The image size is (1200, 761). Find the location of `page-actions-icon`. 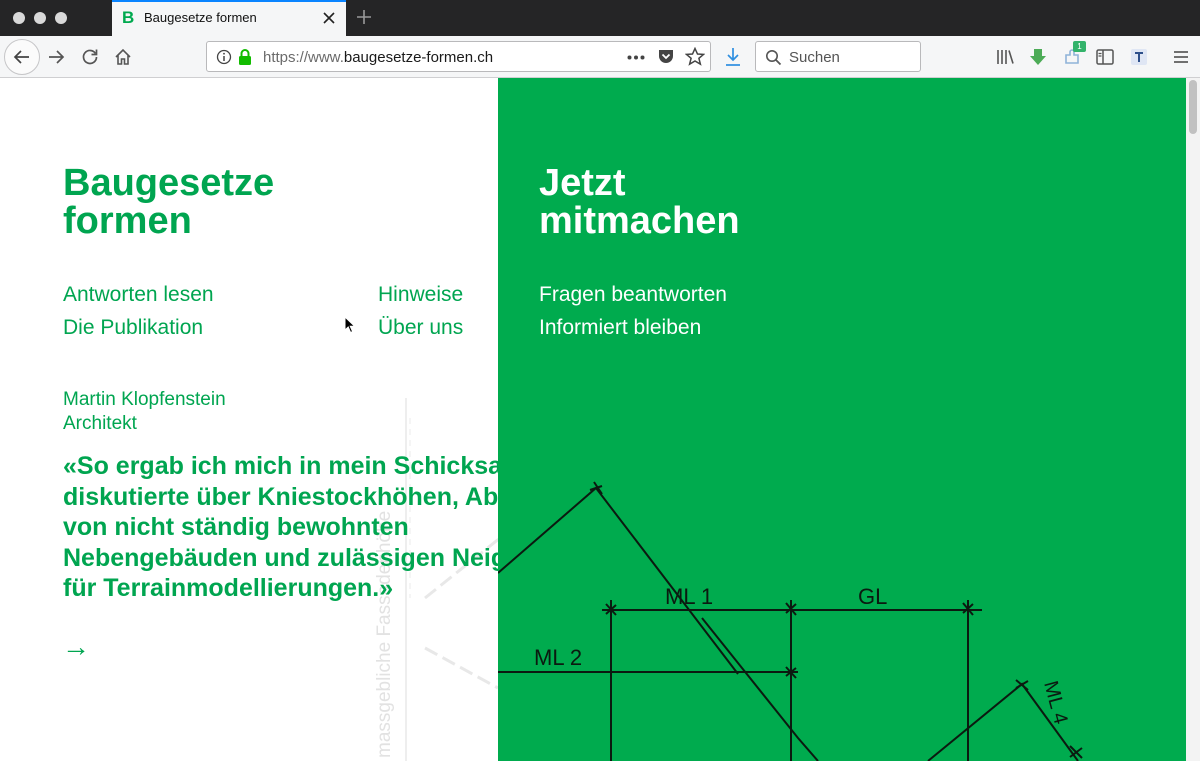

page-actions-icon is located at coordinates (636, 57).